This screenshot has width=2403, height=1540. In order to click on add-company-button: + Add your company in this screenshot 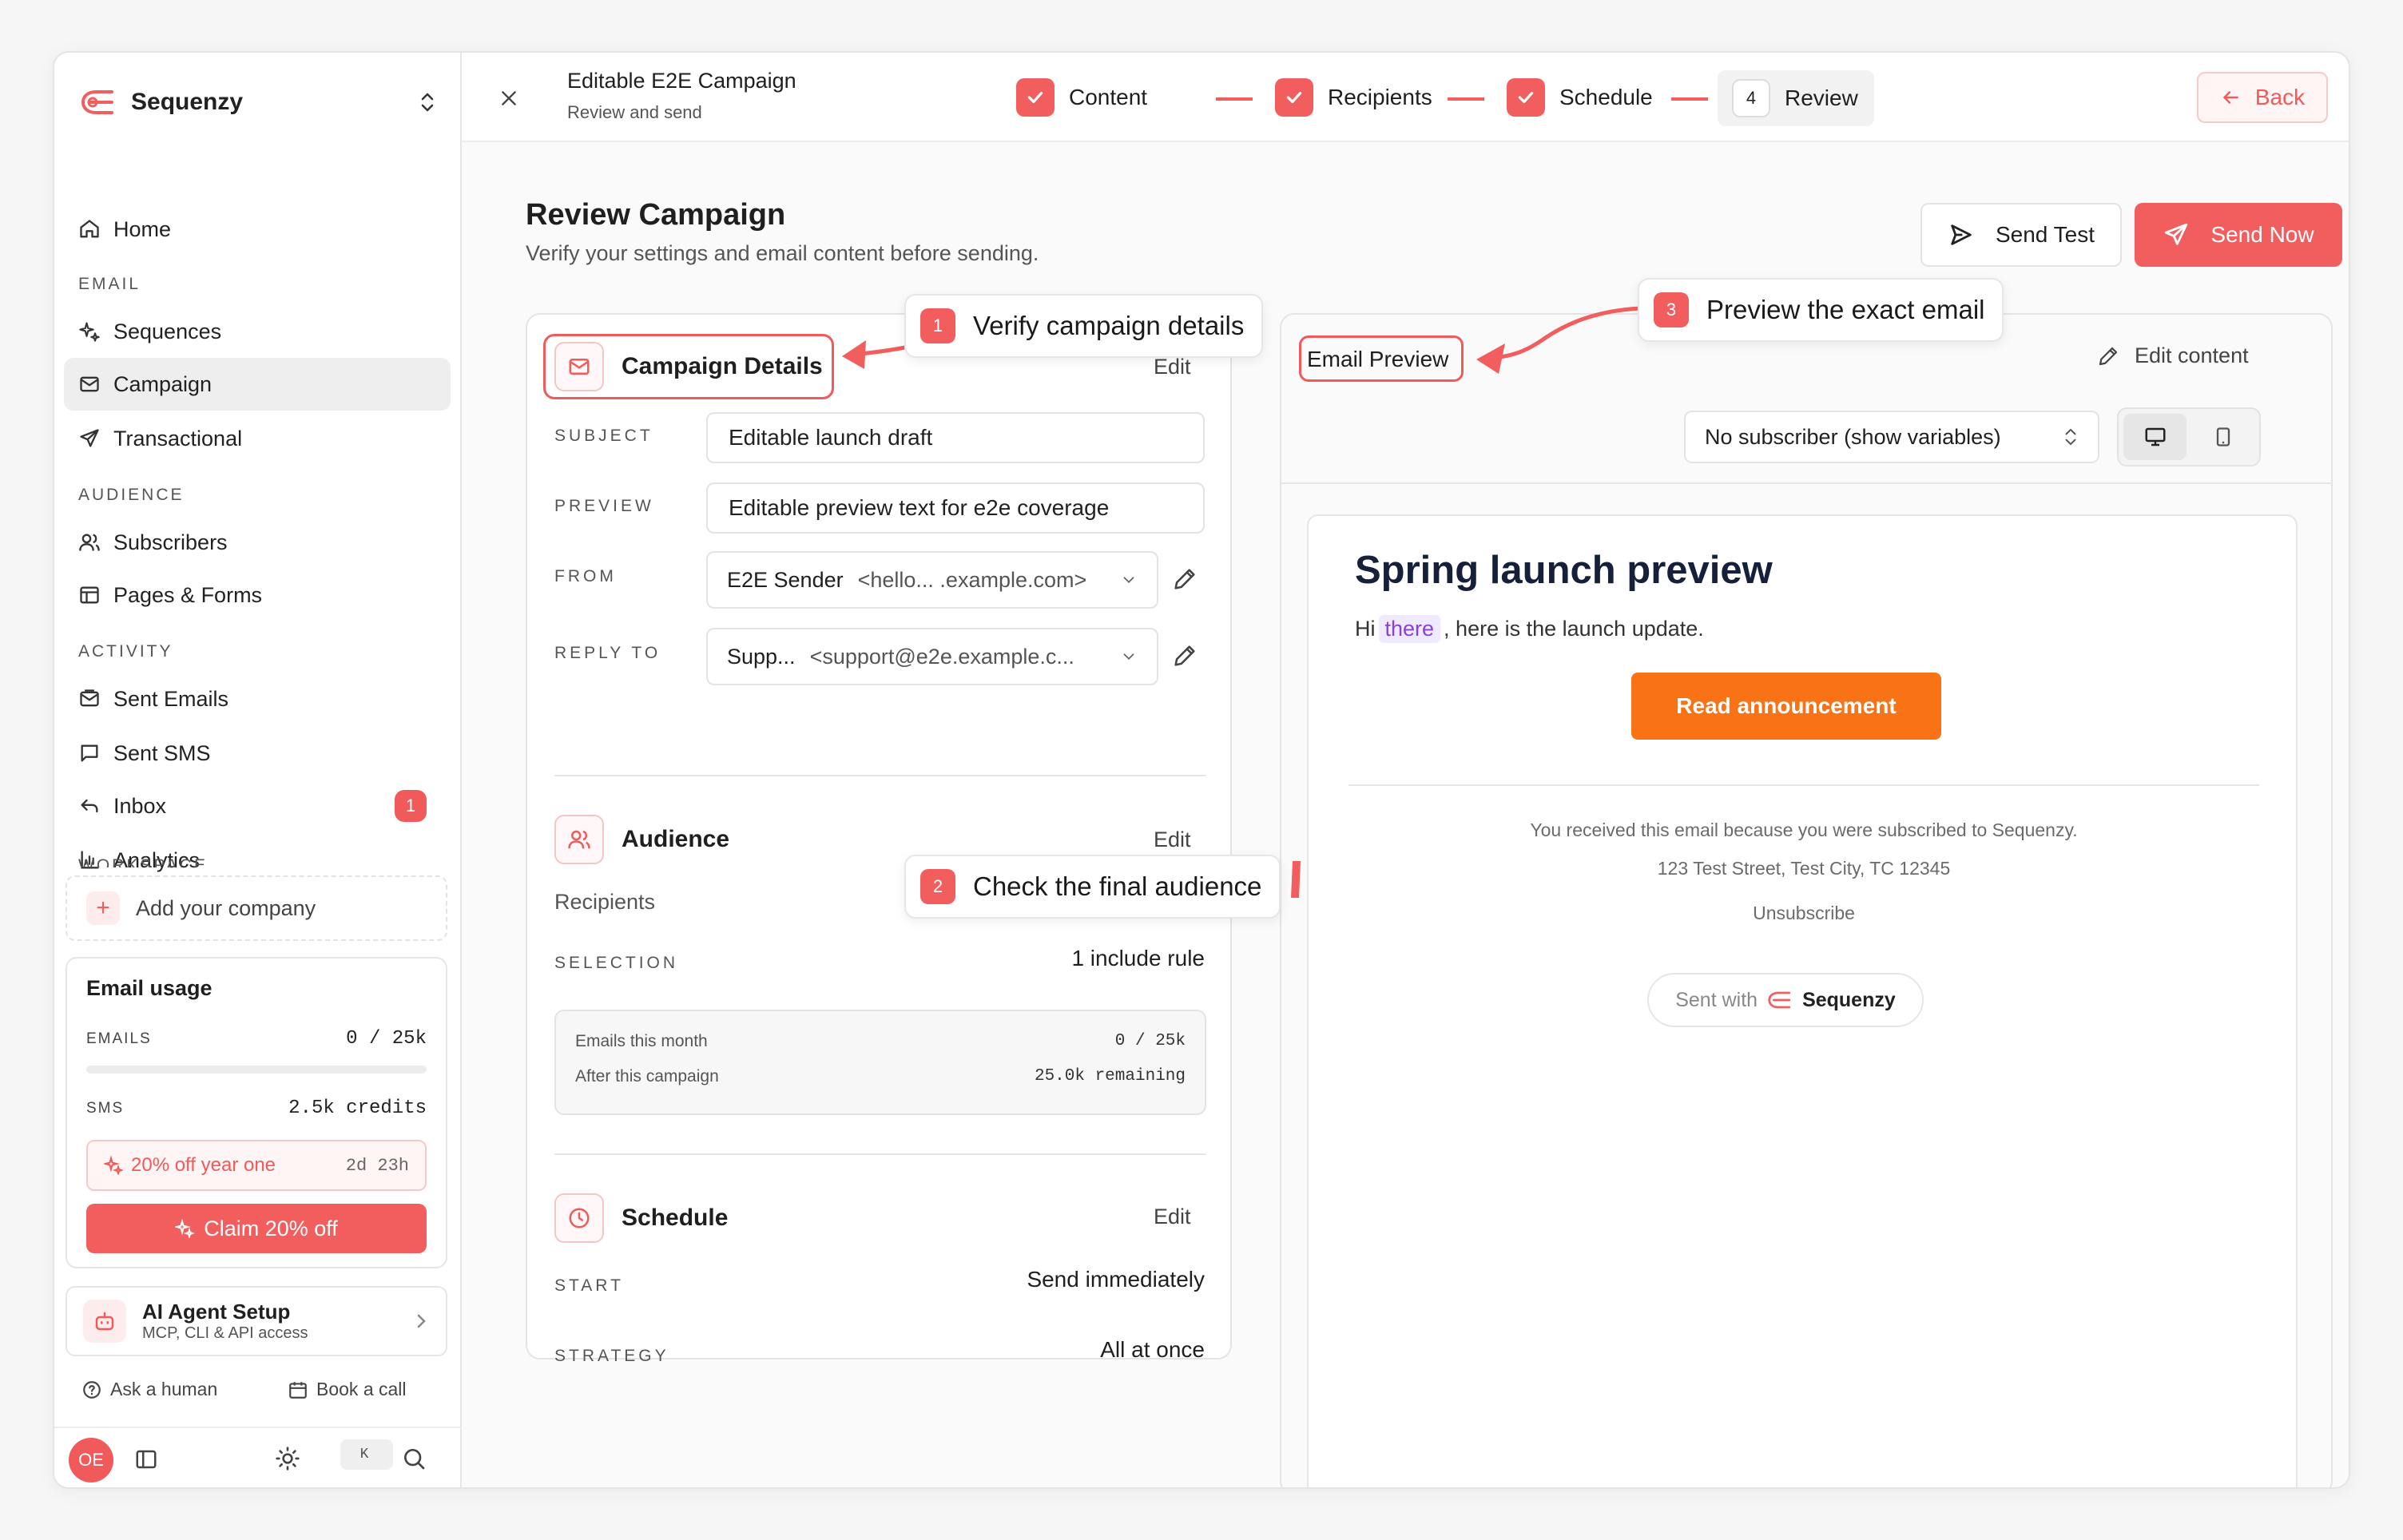, I will do `click(256, 908)`.